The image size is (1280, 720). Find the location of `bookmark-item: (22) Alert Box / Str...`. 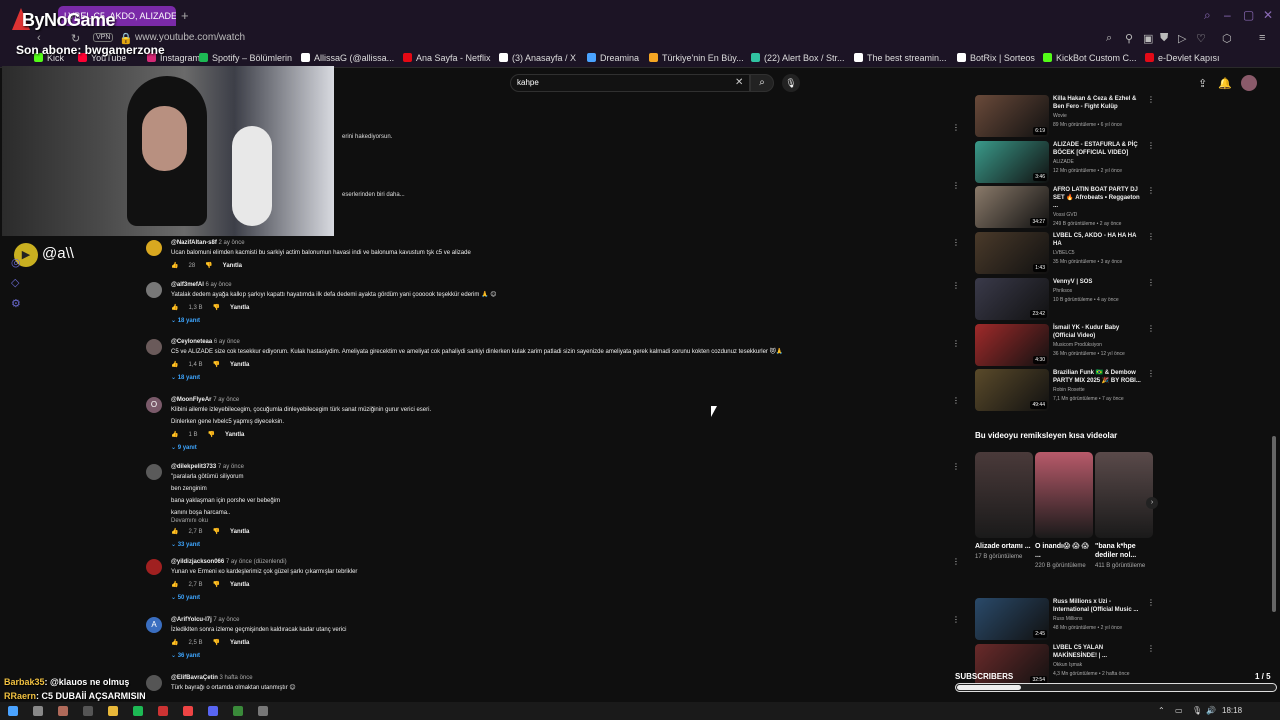

bookmark-item: (22) Alert Box / Str... is located at coordinates (798, 58).